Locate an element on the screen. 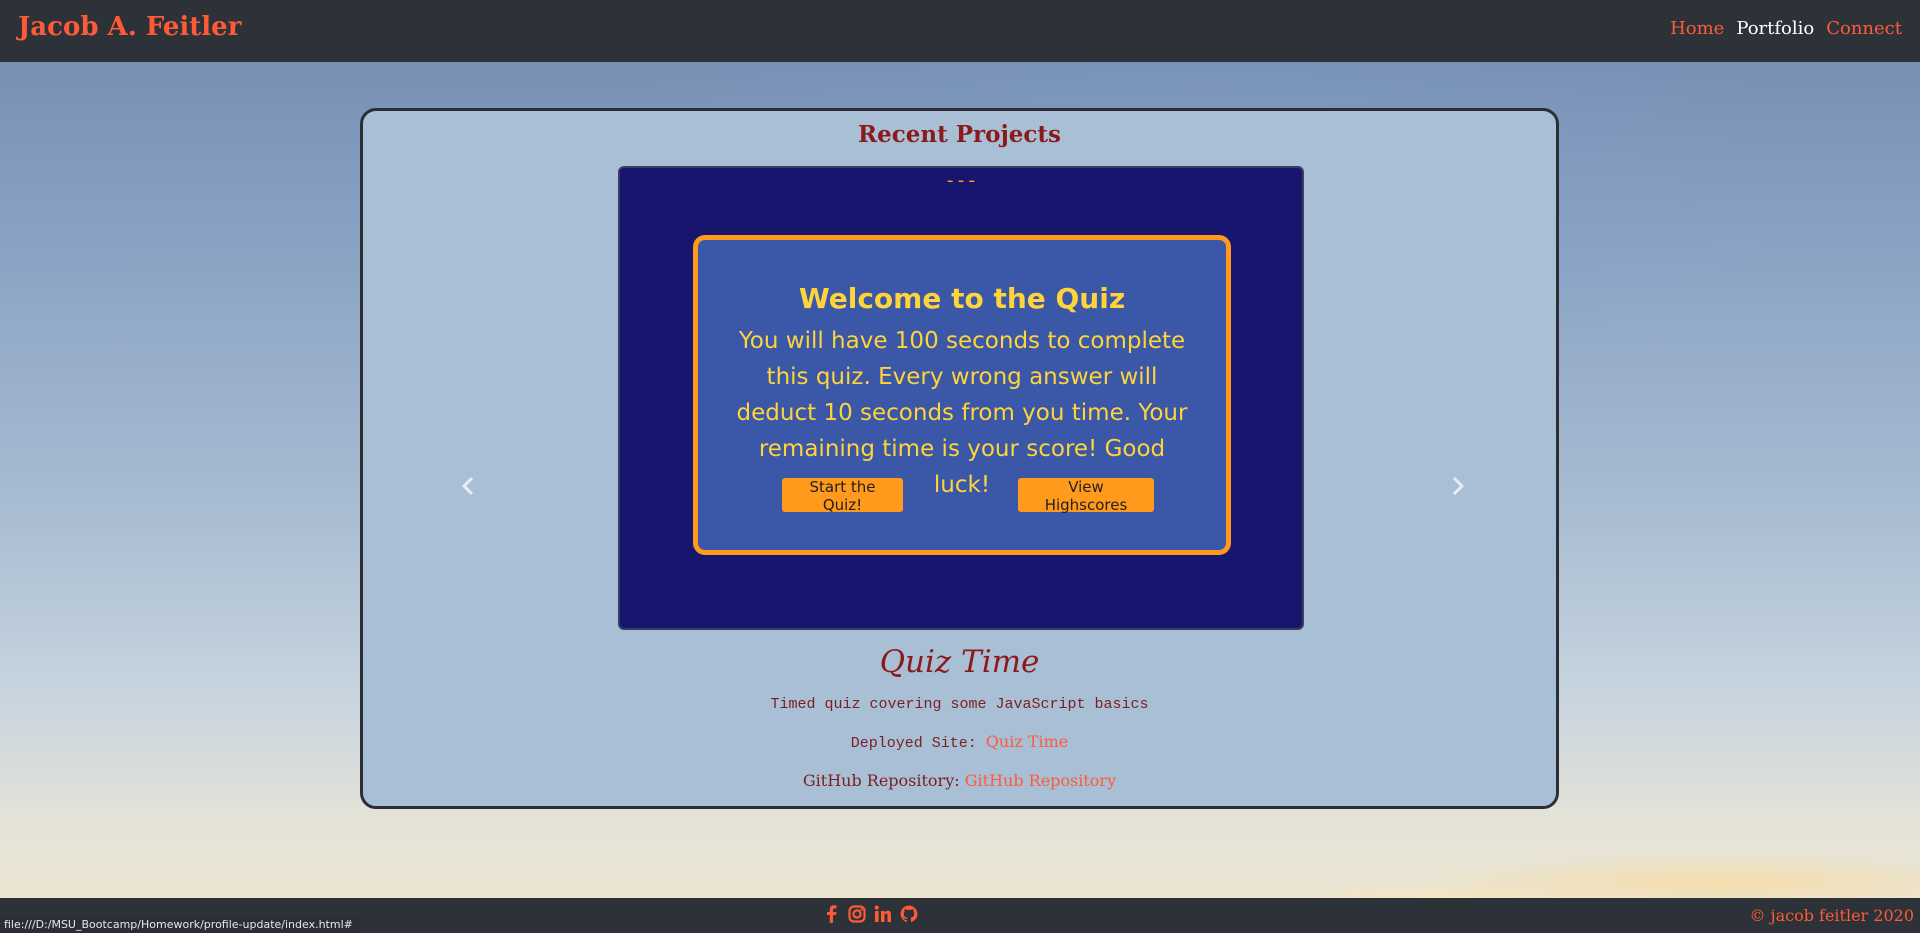 This screenshot has width=1920, height=933. instagram-icon is located at coordinates (857, 914).